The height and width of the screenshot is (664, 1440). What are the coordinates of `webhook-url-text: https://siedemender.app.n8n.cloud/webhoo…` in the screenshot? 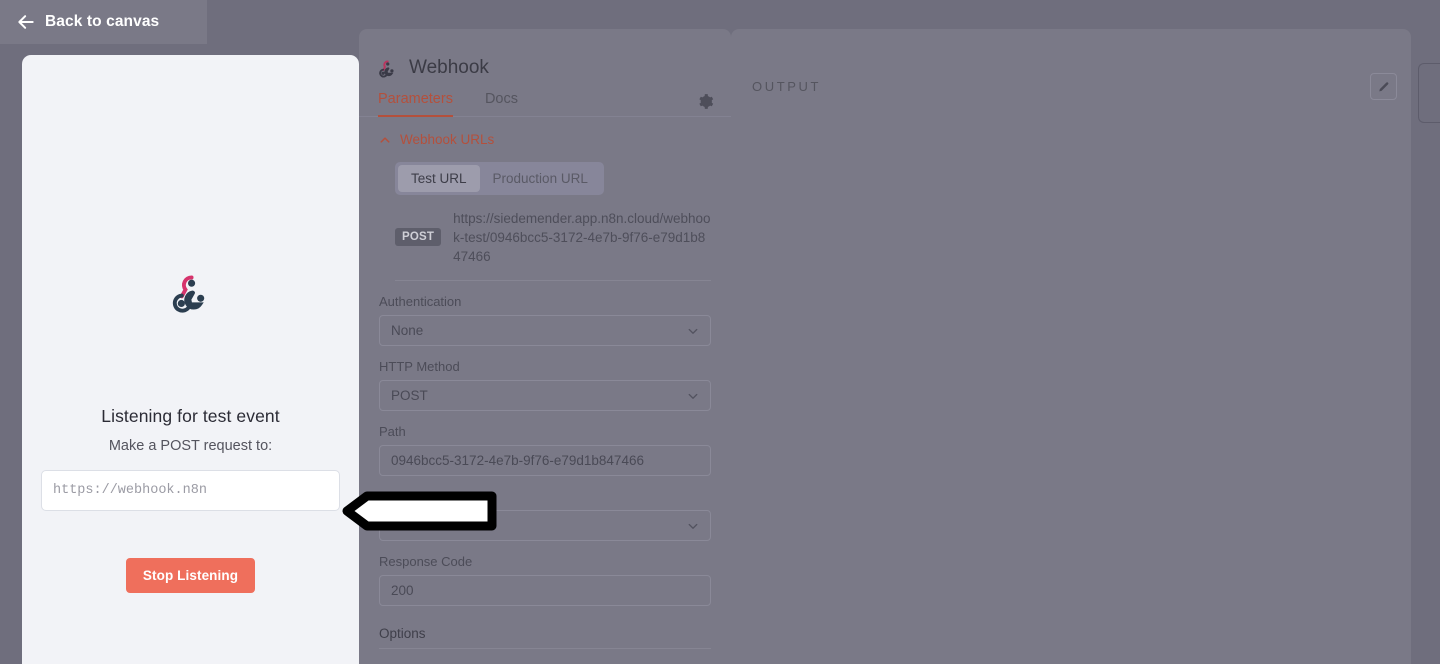 It's located at (582, 237).